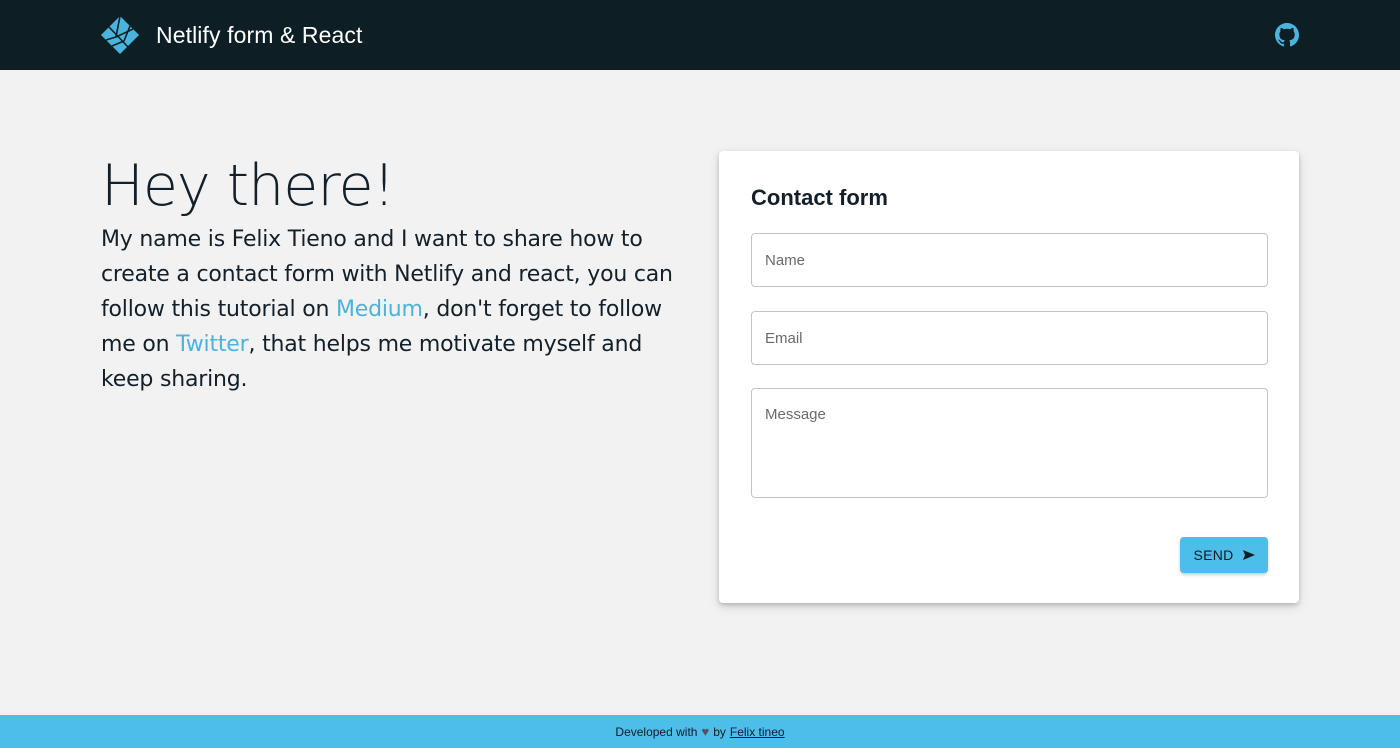 The image size is (1400, 748). What do you see at coordinates (379, 309) in the screenshot?
I see `medium-link: Medium` at bounding box center [379, 309].